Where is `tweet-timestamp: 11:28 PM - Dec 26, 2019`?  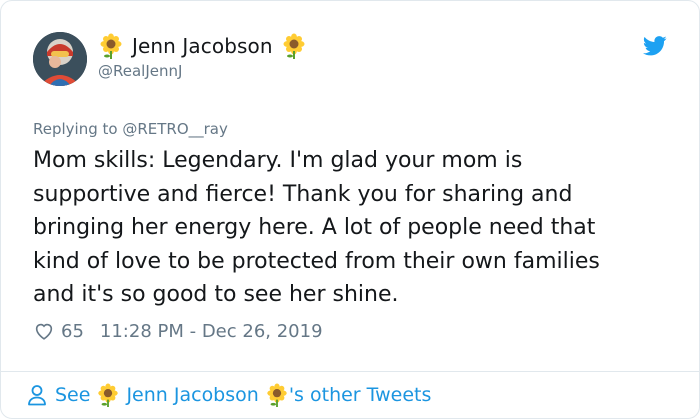
tweet-timestamp: 11:28 PM - Dec 26, 2019 is located at coordinates (211, 331).